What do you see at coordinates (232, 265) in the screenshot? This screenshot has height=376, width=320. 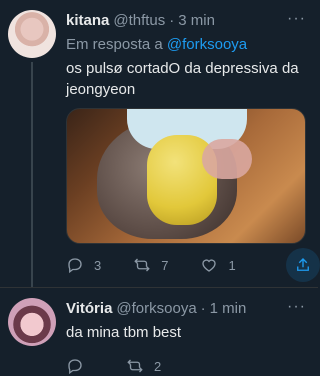 I see `like-count: 1` at bounding box center [232, 265].